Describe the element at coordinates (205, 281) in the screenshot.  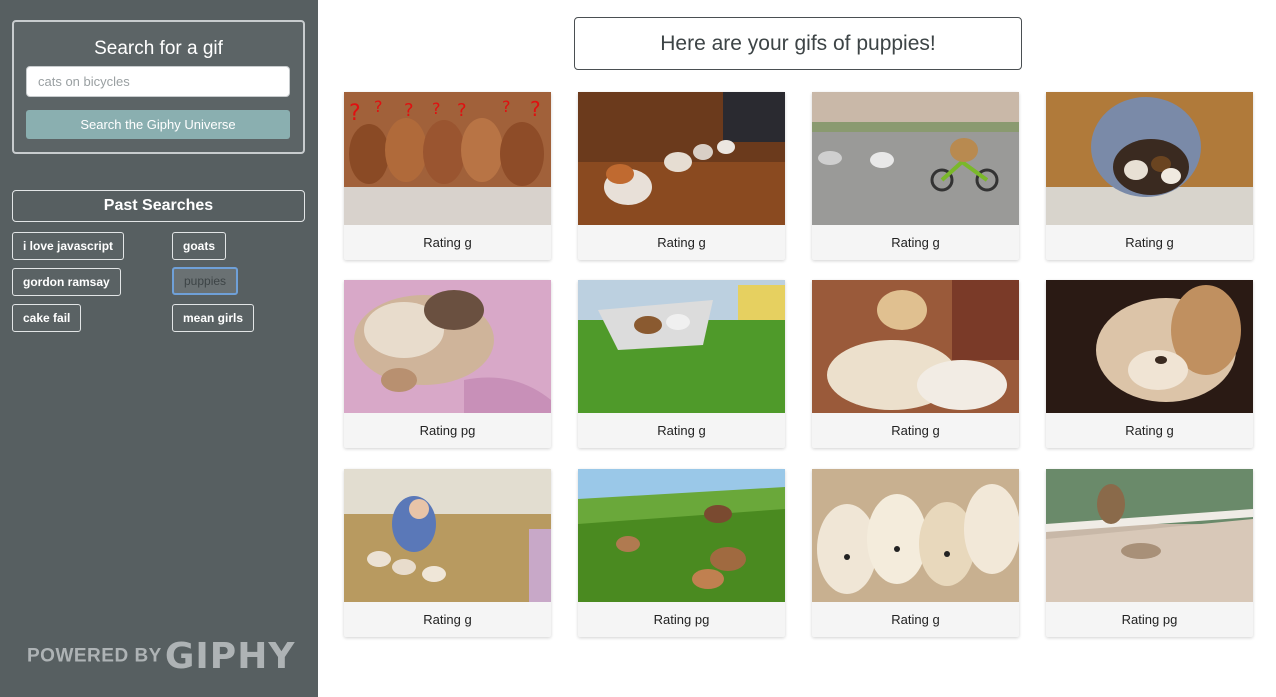
I see `past-search-chip-active: puppies` at that location.